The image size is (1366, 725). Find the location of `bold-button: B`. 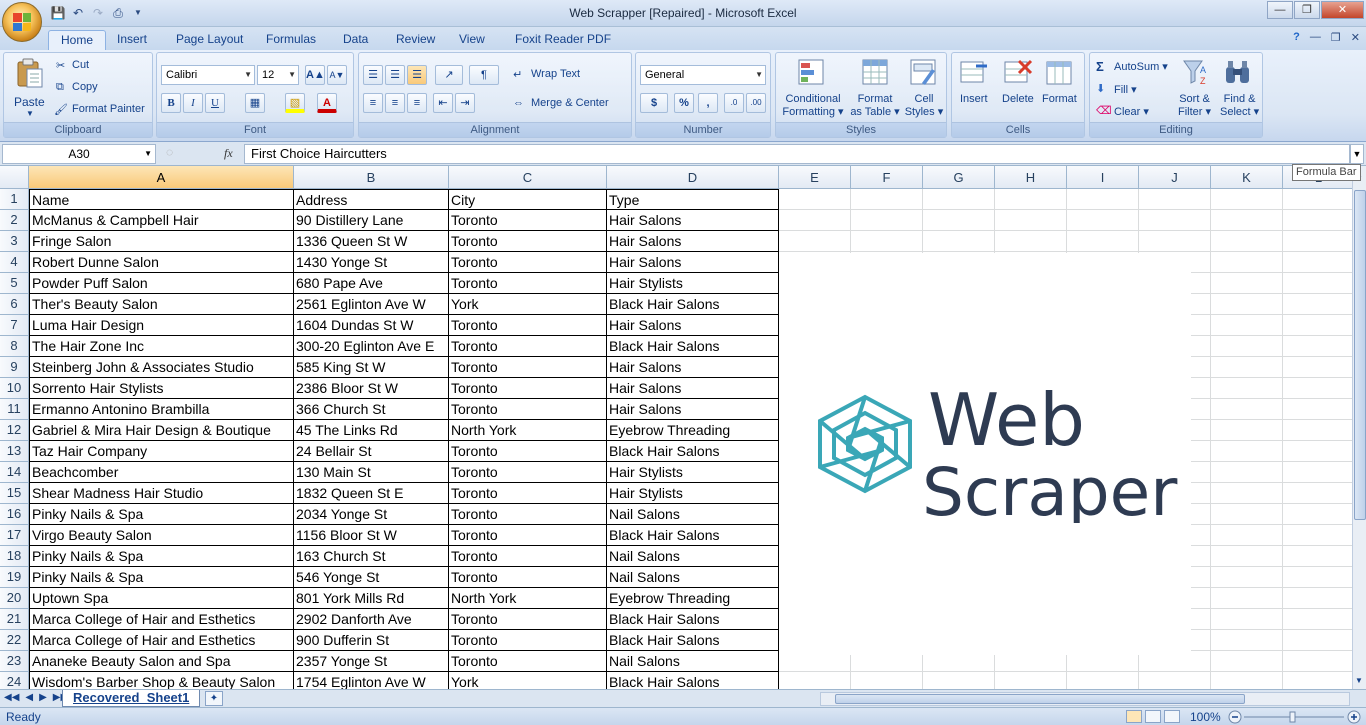

bold-button: B is located at coordinates (171, 103).